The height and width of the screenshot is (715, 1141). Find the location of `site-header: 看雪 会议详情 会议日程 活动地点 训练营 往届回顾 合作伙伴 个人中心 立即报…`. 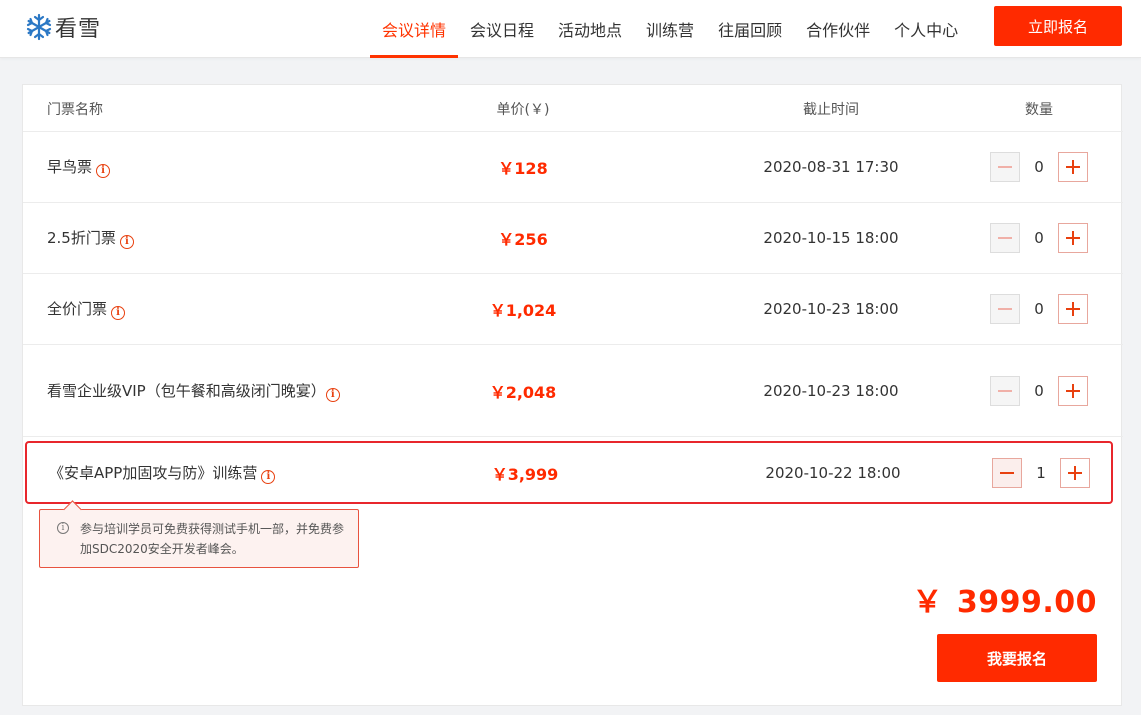

site-header: 看雪 会议详情 会议日程 活动地点 训练营 往届回顾 合作伙伴 个人中心 立即报… is located at coordinates (570, 29).